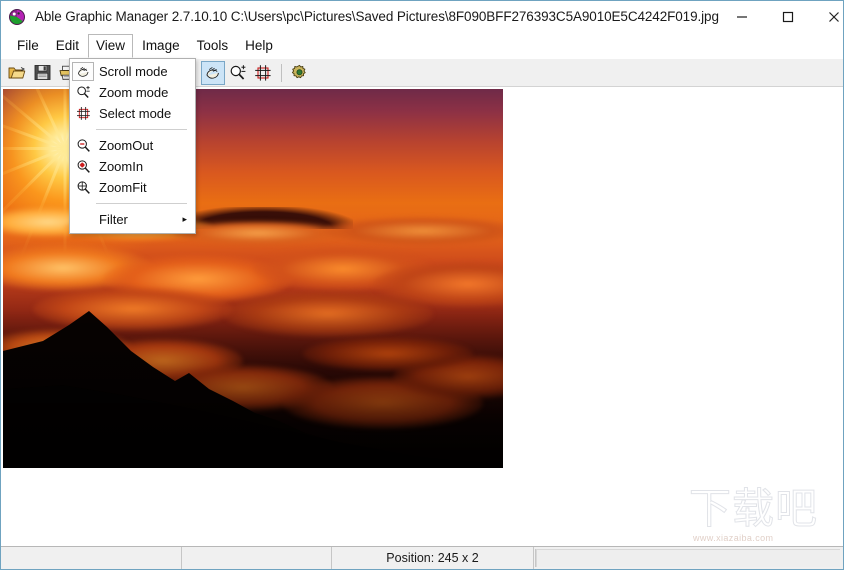  What do you see at coordinates (17, 17) in the screenshot?
I see `palette-icon` at bounding box center [17, 17].